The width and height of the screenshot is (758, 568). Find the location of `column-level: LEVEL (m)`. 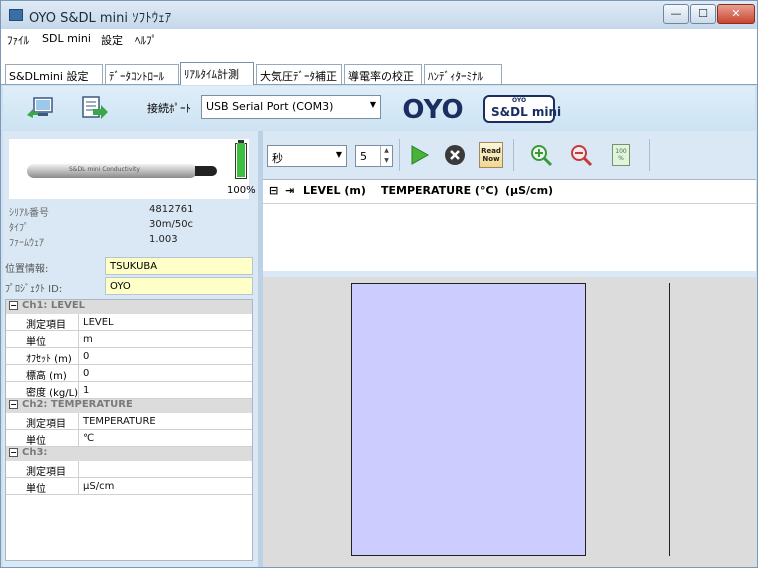

column-level: LEVEL (m) is located at coordinates (334, 190).